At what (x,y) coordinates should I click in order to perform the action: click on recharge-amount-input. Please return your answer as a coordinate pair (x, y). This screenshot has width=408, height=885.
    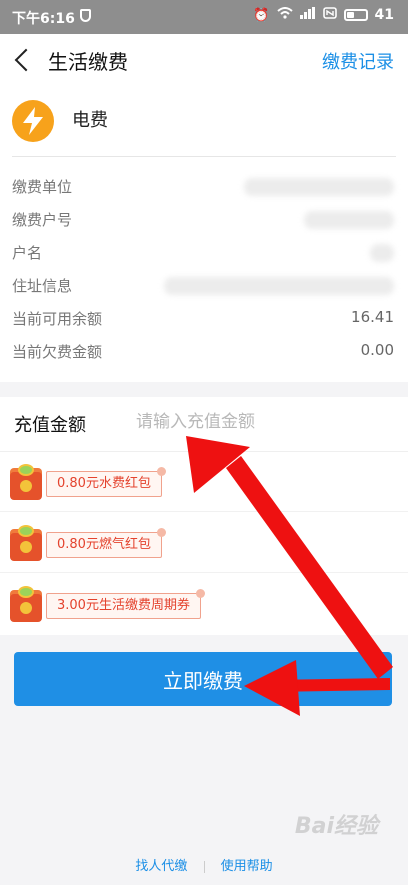
    Looking at the image, I should click on (261, 422).